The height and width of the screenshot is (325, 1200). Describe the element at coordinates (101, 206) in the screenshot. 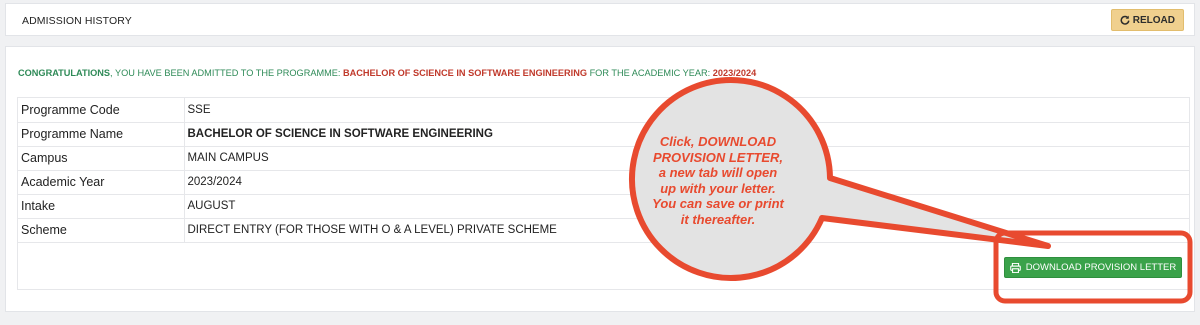

I see `row-label: Intake` at that location.